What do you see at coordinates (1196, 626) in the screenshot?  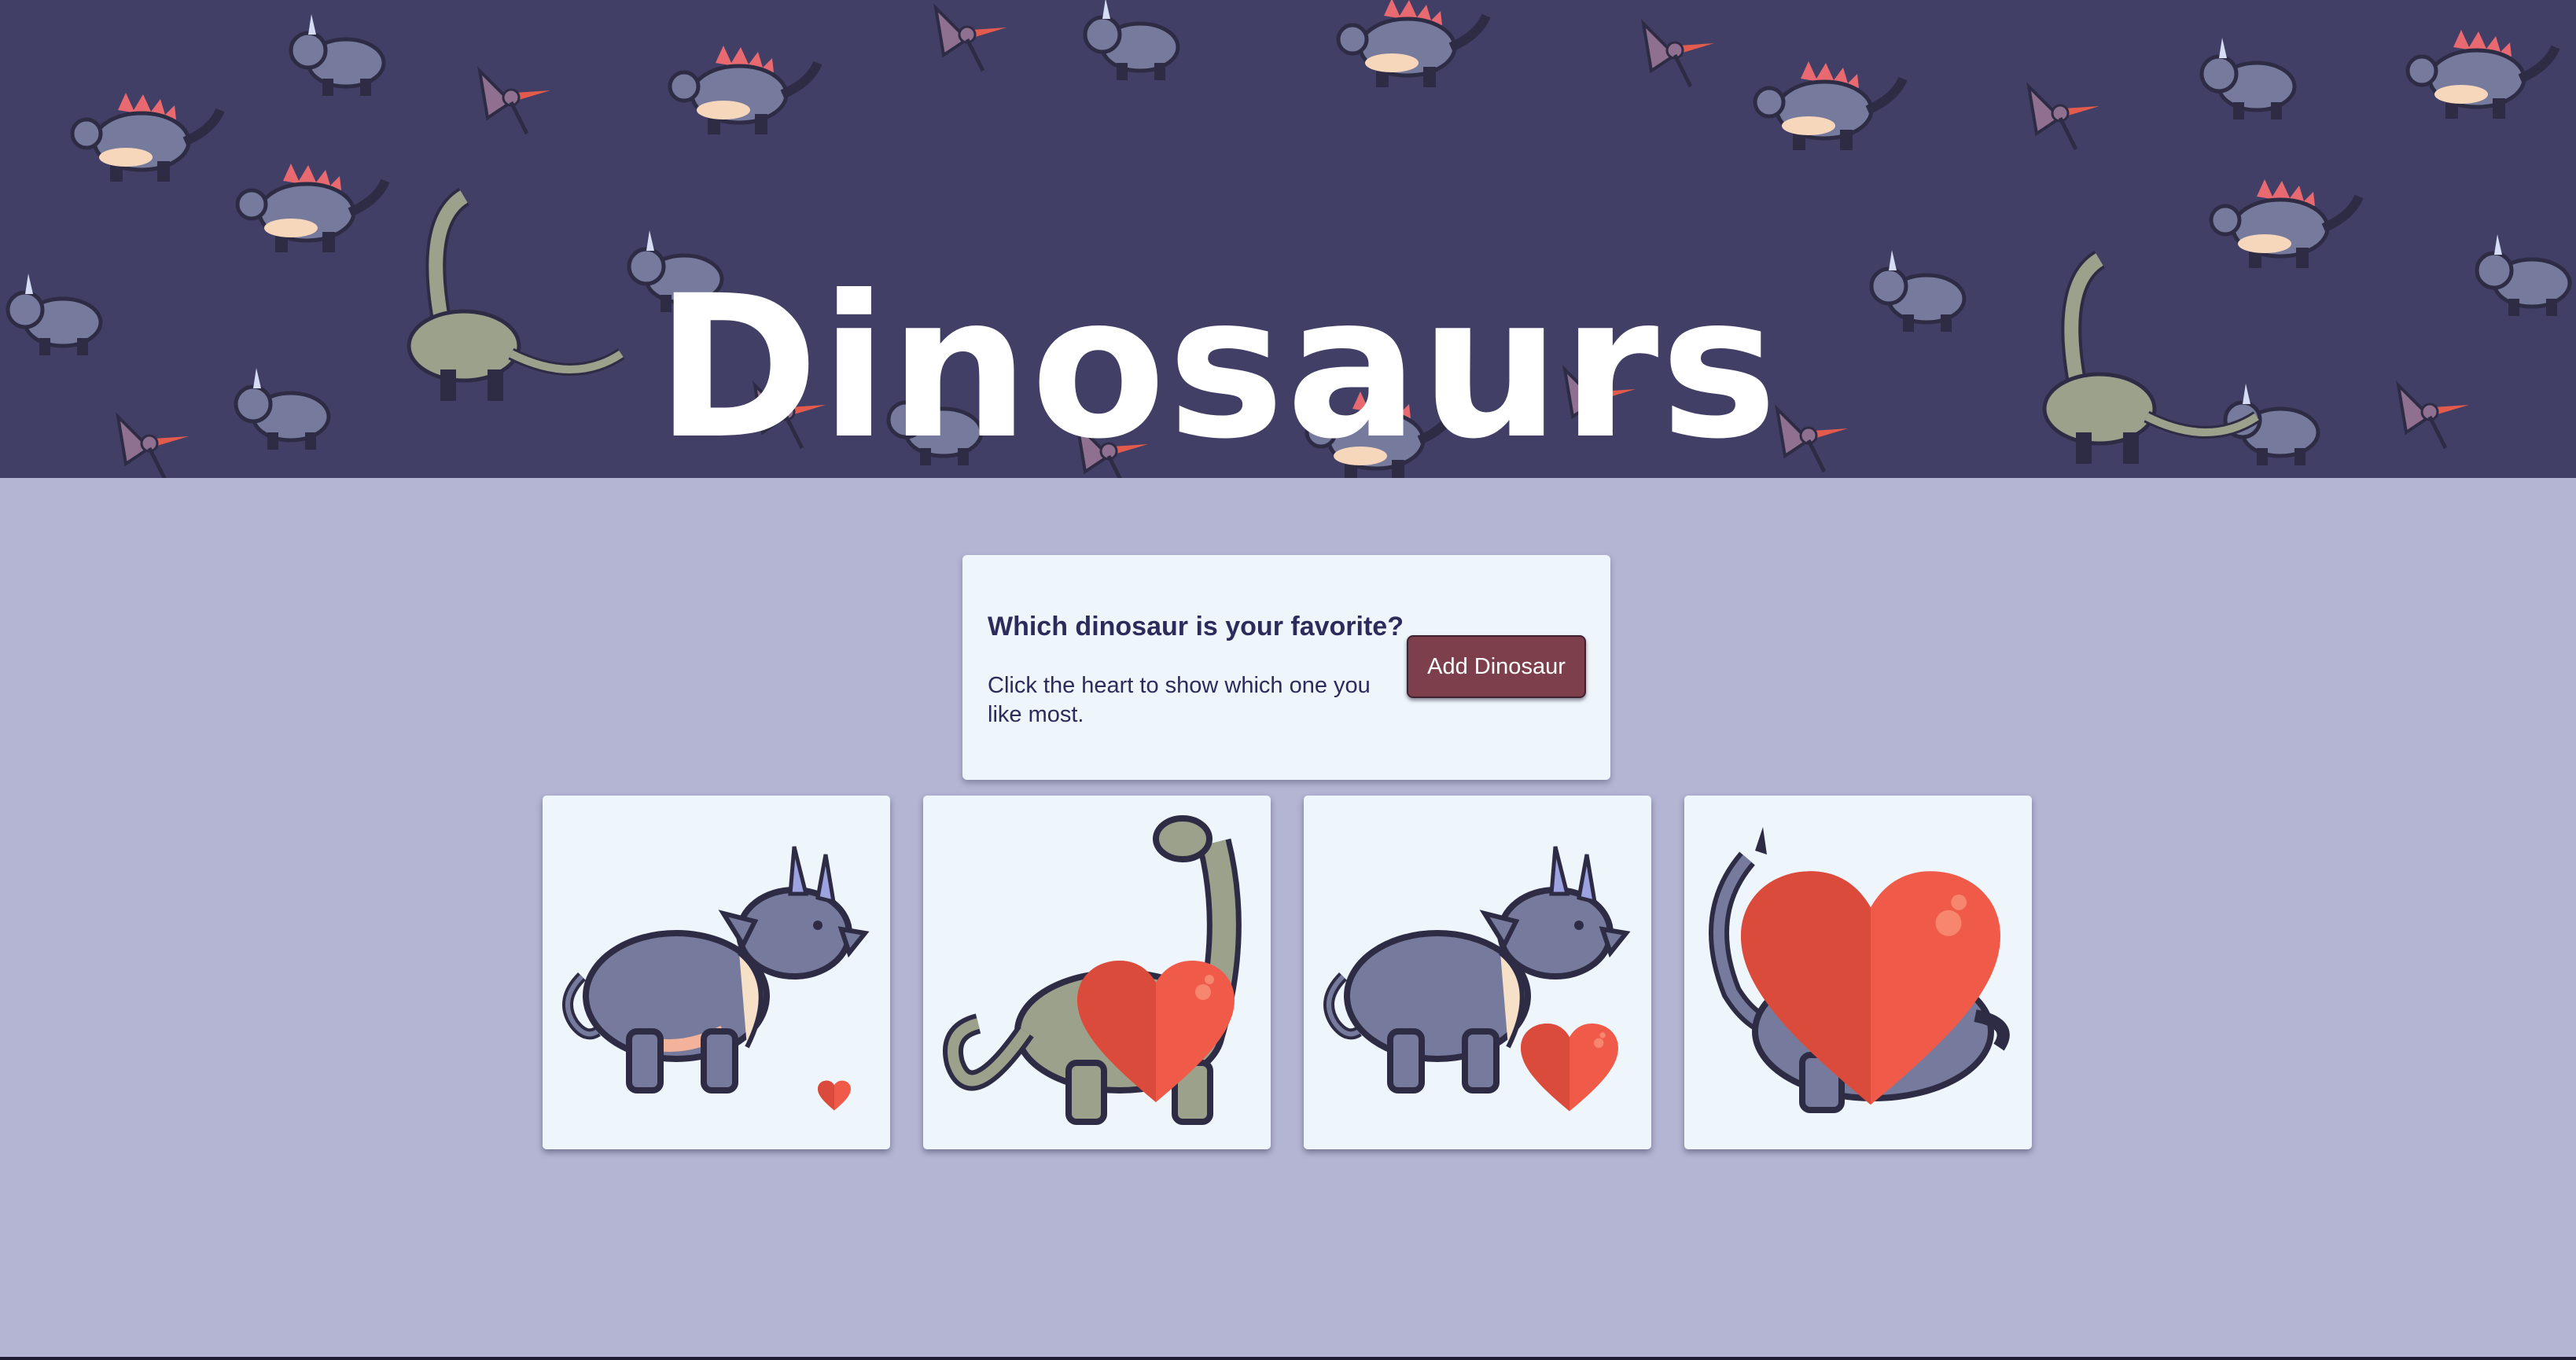 I see `intro-heading: Which dinosaur is your favorite?` at bounding box center [1196, 626].